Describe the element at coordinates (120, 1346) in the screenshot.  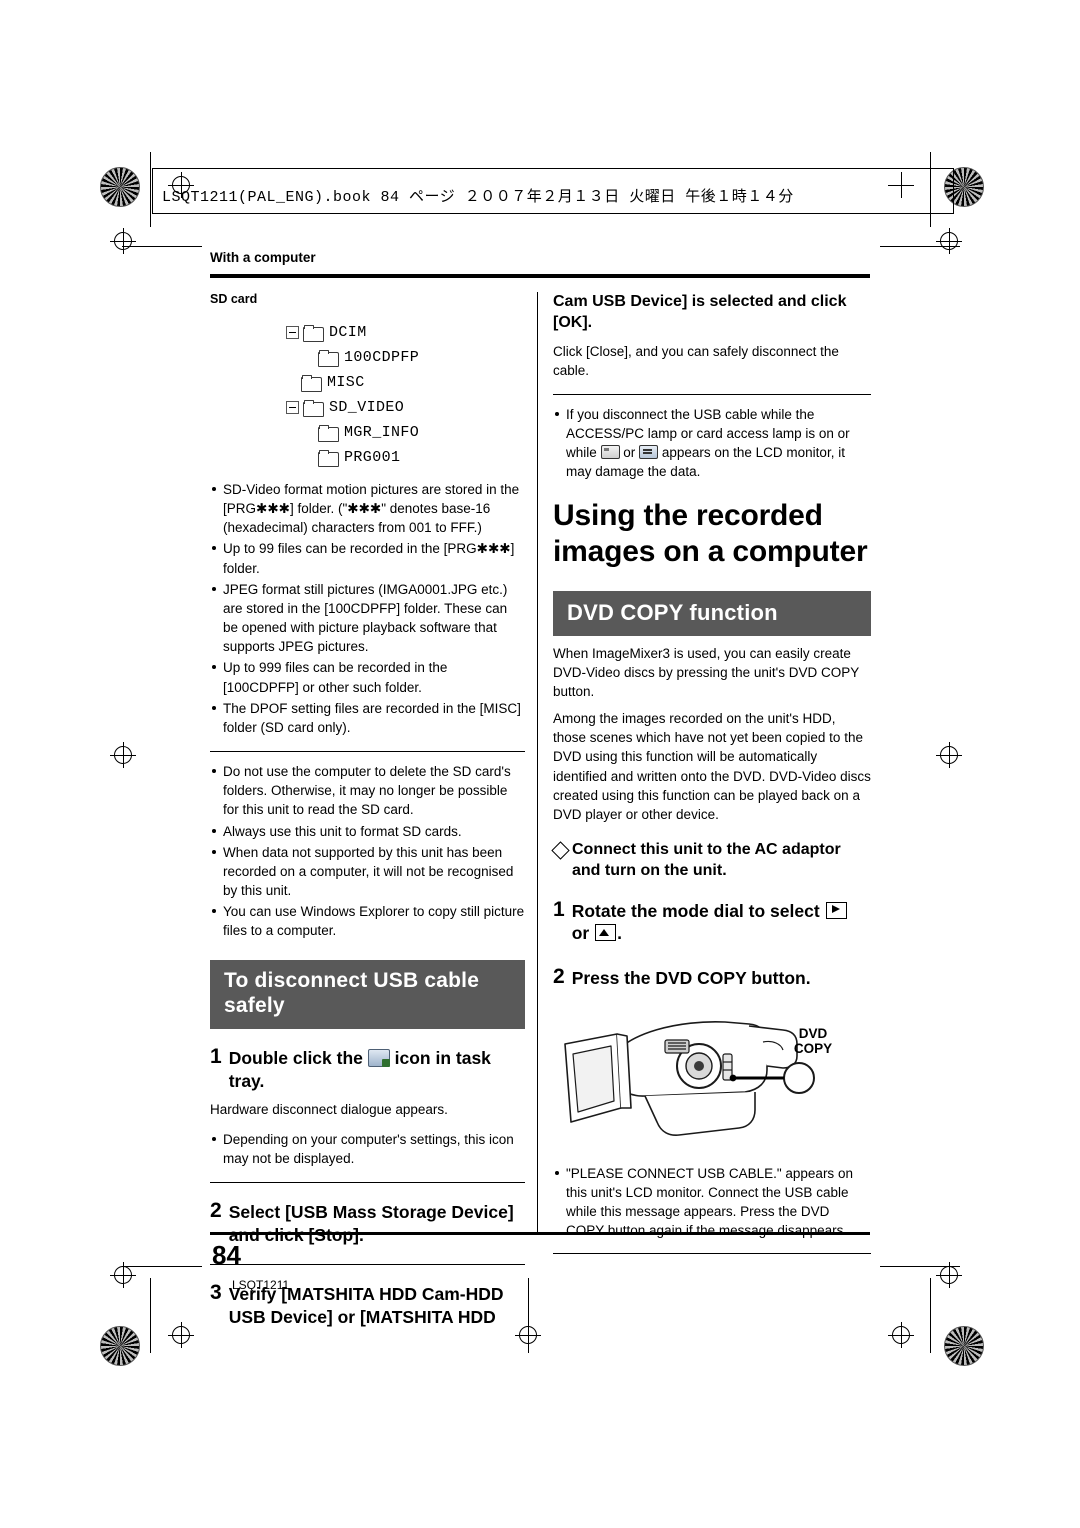
I see `registration-star-bottom-left` at that location.